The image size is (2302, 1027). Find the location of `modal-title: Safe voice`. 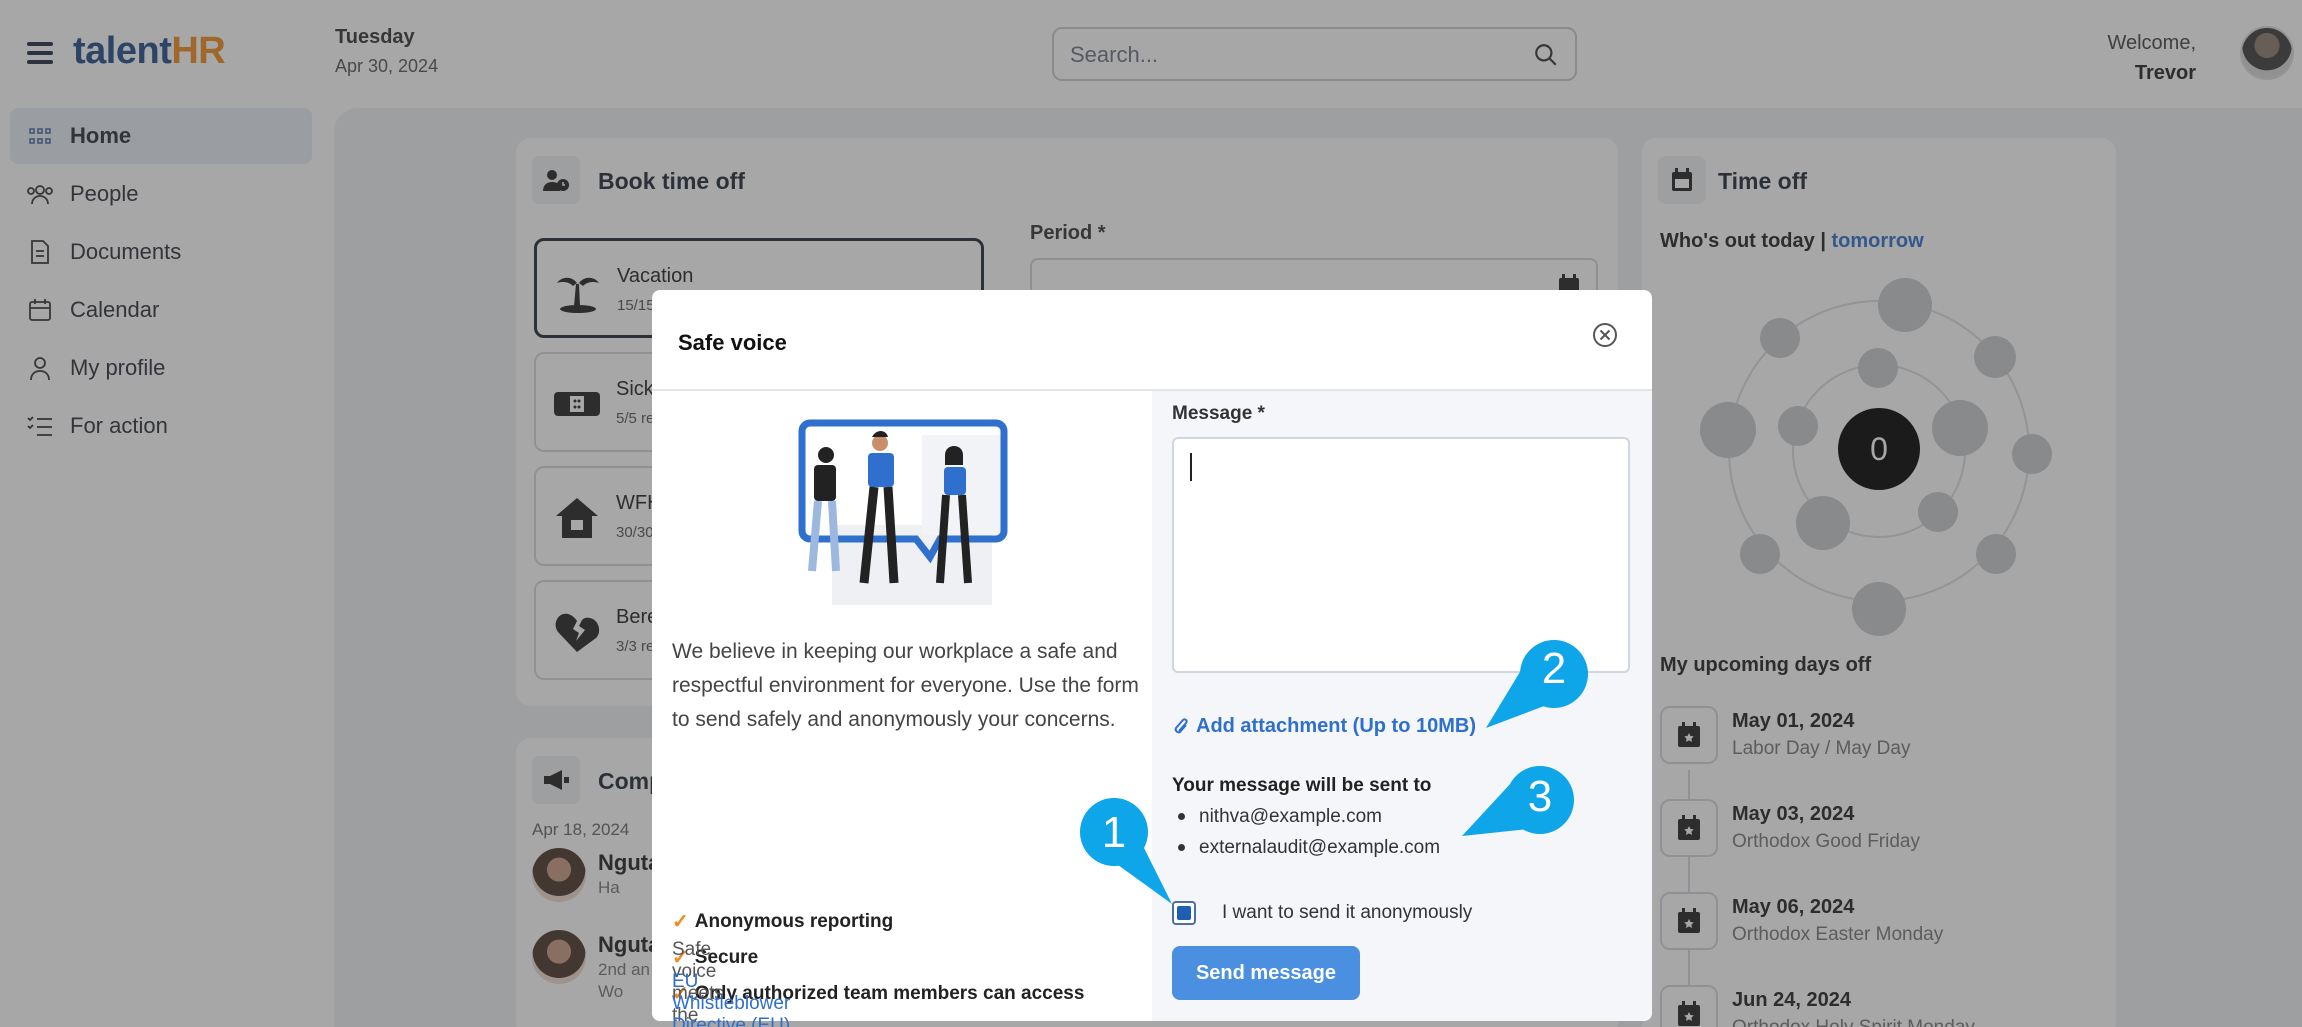

modal-title: Safe voice is located at coordinates (732, 342).